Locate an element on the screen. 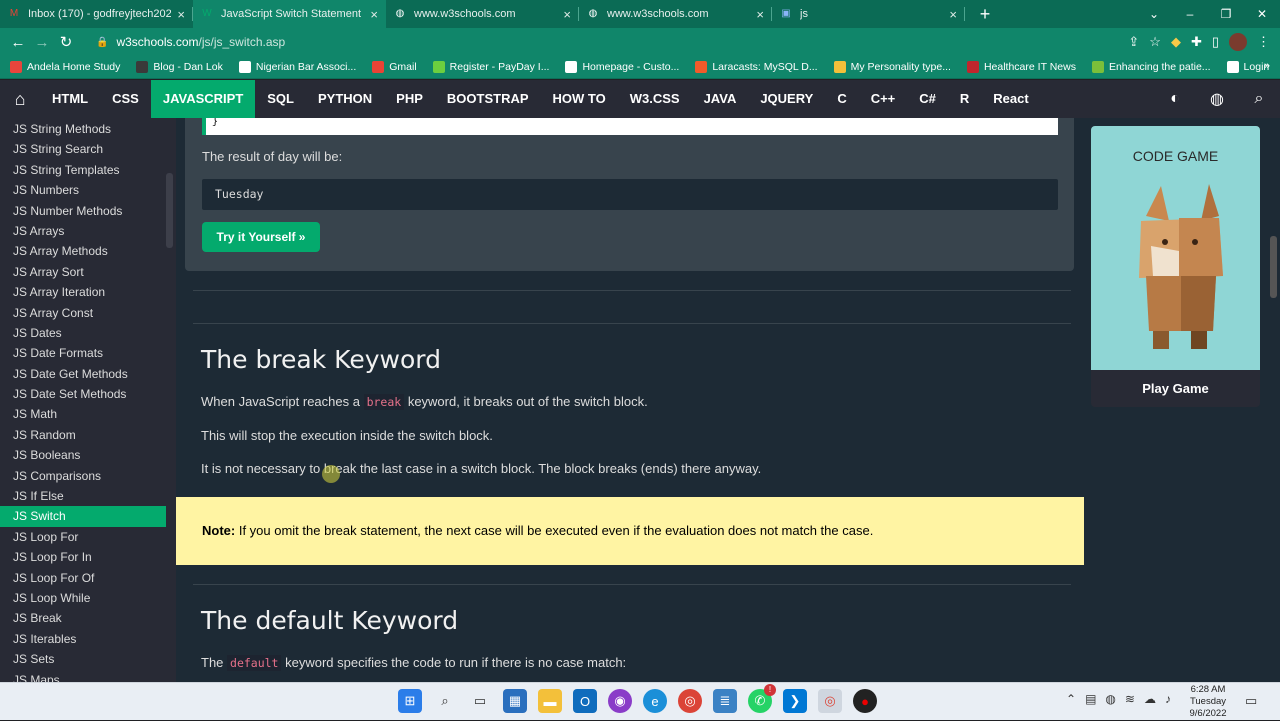  sidebar-item: JS String Search is located at coordinates (83, 149).